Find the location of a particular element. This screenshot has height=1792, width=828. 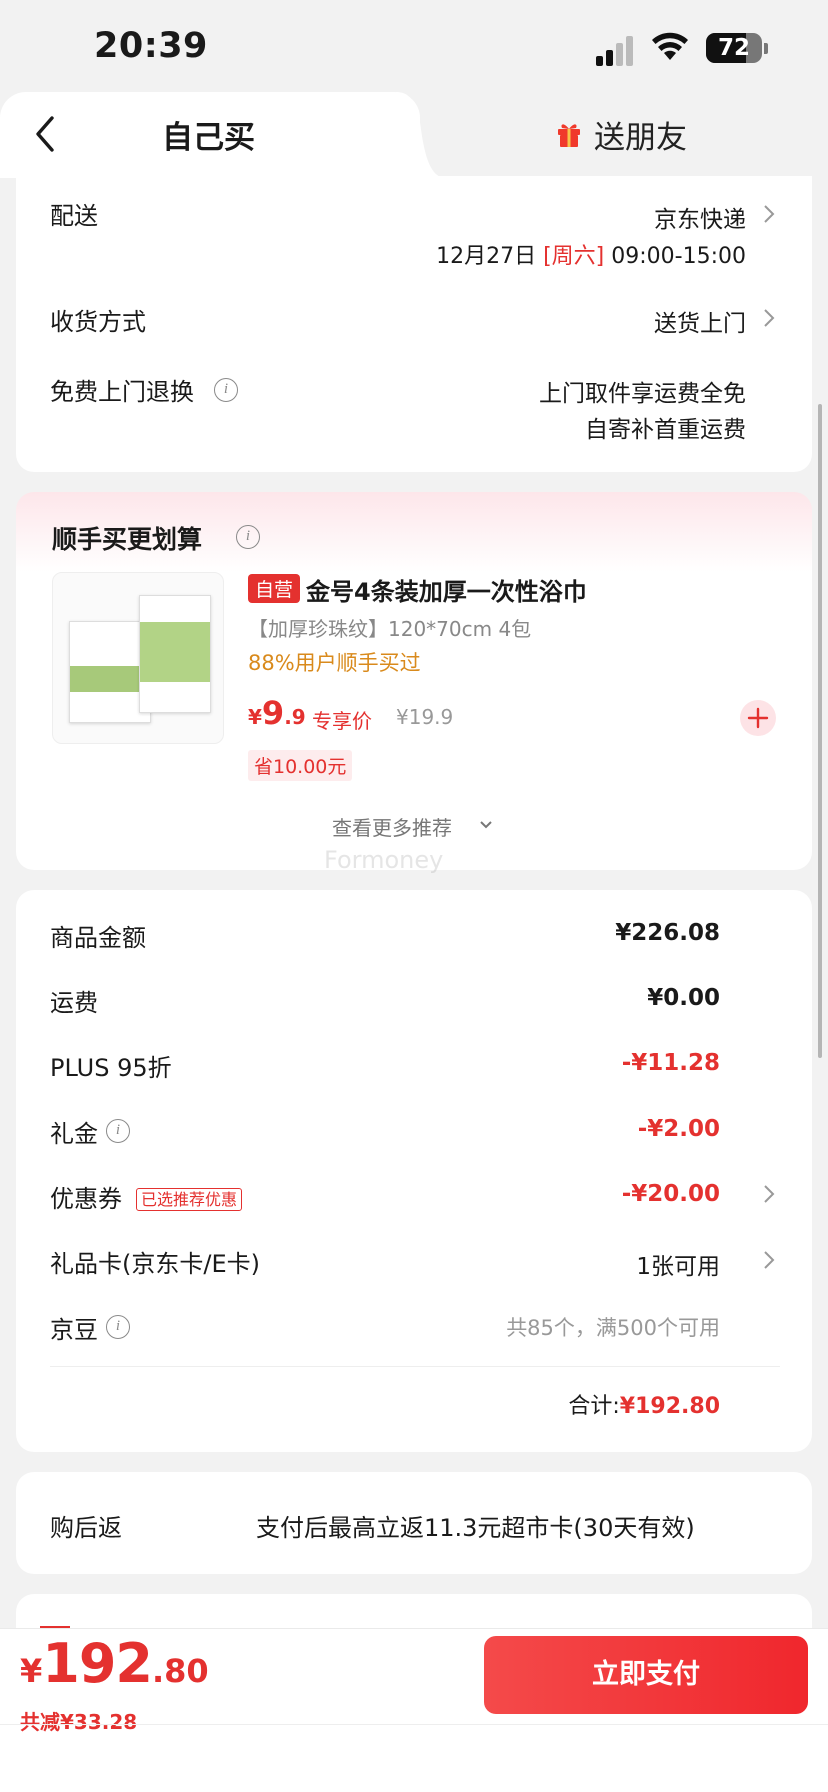

jd-bean-value: 共85个，满500个可用 is located at coordinates (613, 1328).